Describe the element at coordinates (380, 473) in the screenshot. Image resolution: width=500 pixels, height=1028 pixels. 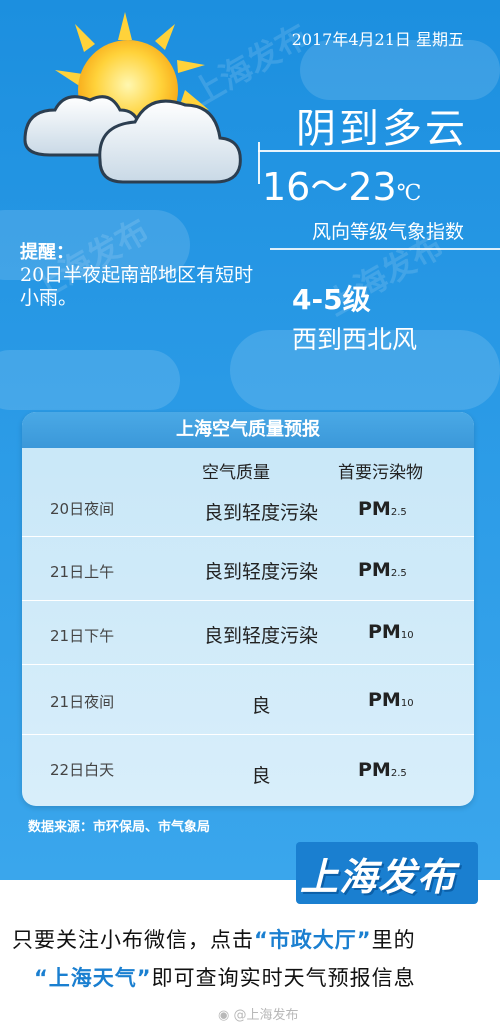
I see `column-header-pollutant: 首要污染物` at that location.